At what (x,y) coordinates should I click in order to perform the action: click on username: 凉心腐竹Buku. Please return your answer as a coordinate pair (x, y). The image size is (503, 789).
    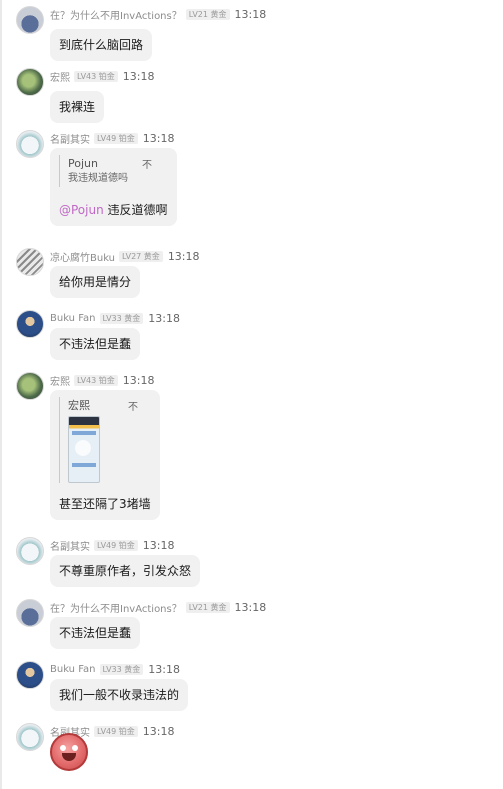
    Looking at the image, I should click on (82, 256).